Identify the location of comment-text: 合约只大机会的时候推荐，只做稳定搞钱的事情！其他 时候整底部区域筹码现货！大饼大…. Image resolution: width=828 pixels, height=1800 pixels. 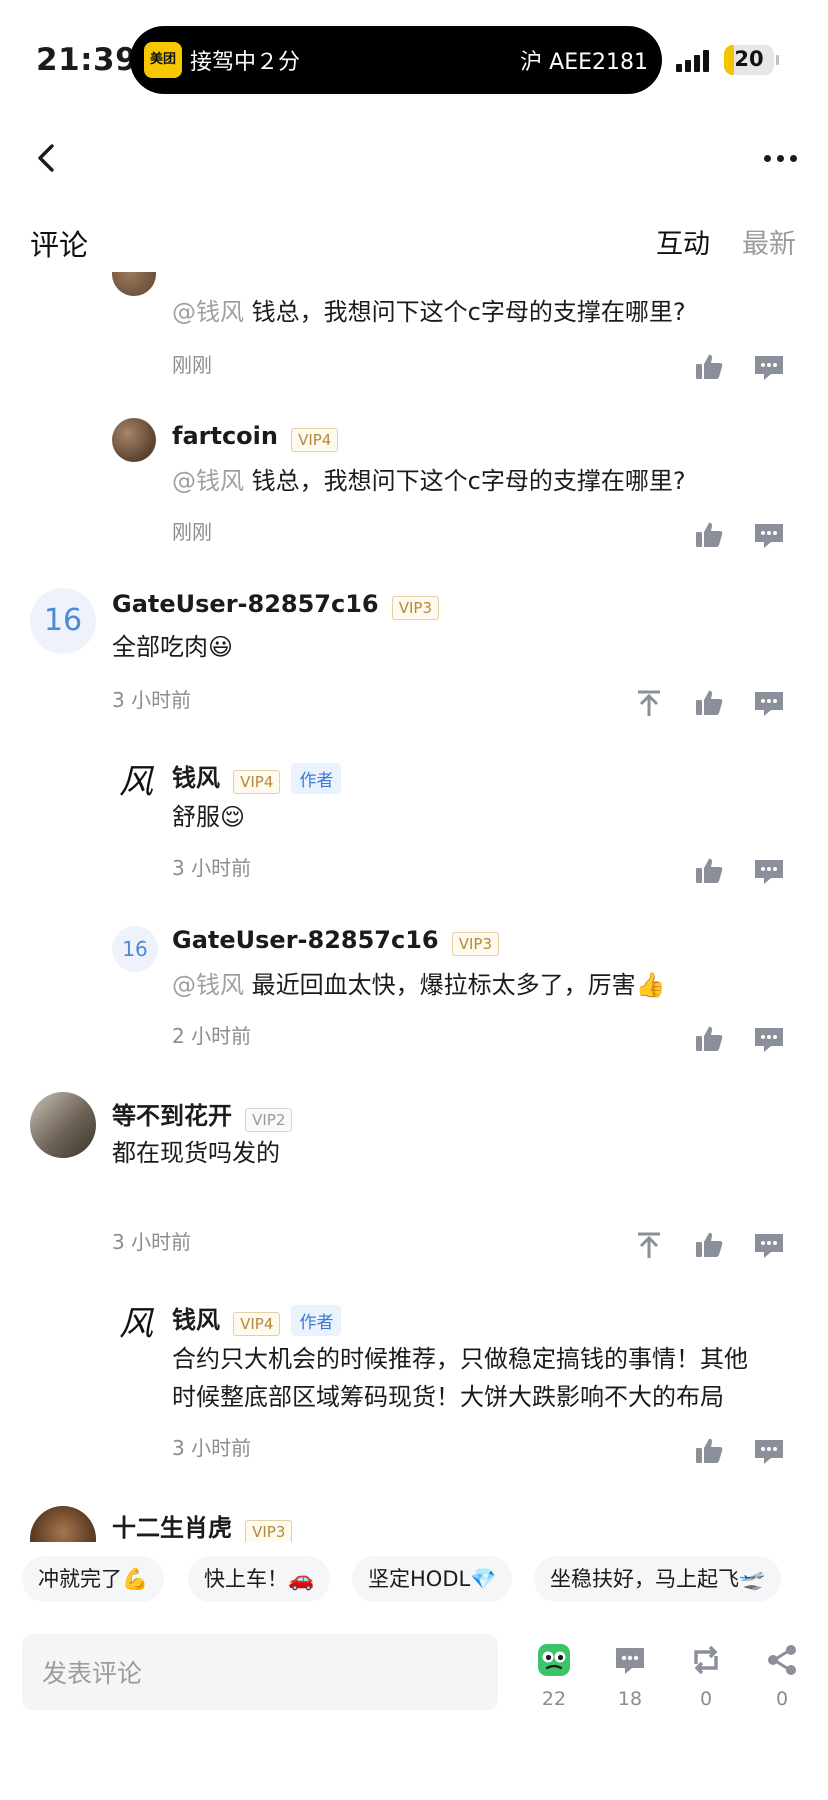
(492, 1378).